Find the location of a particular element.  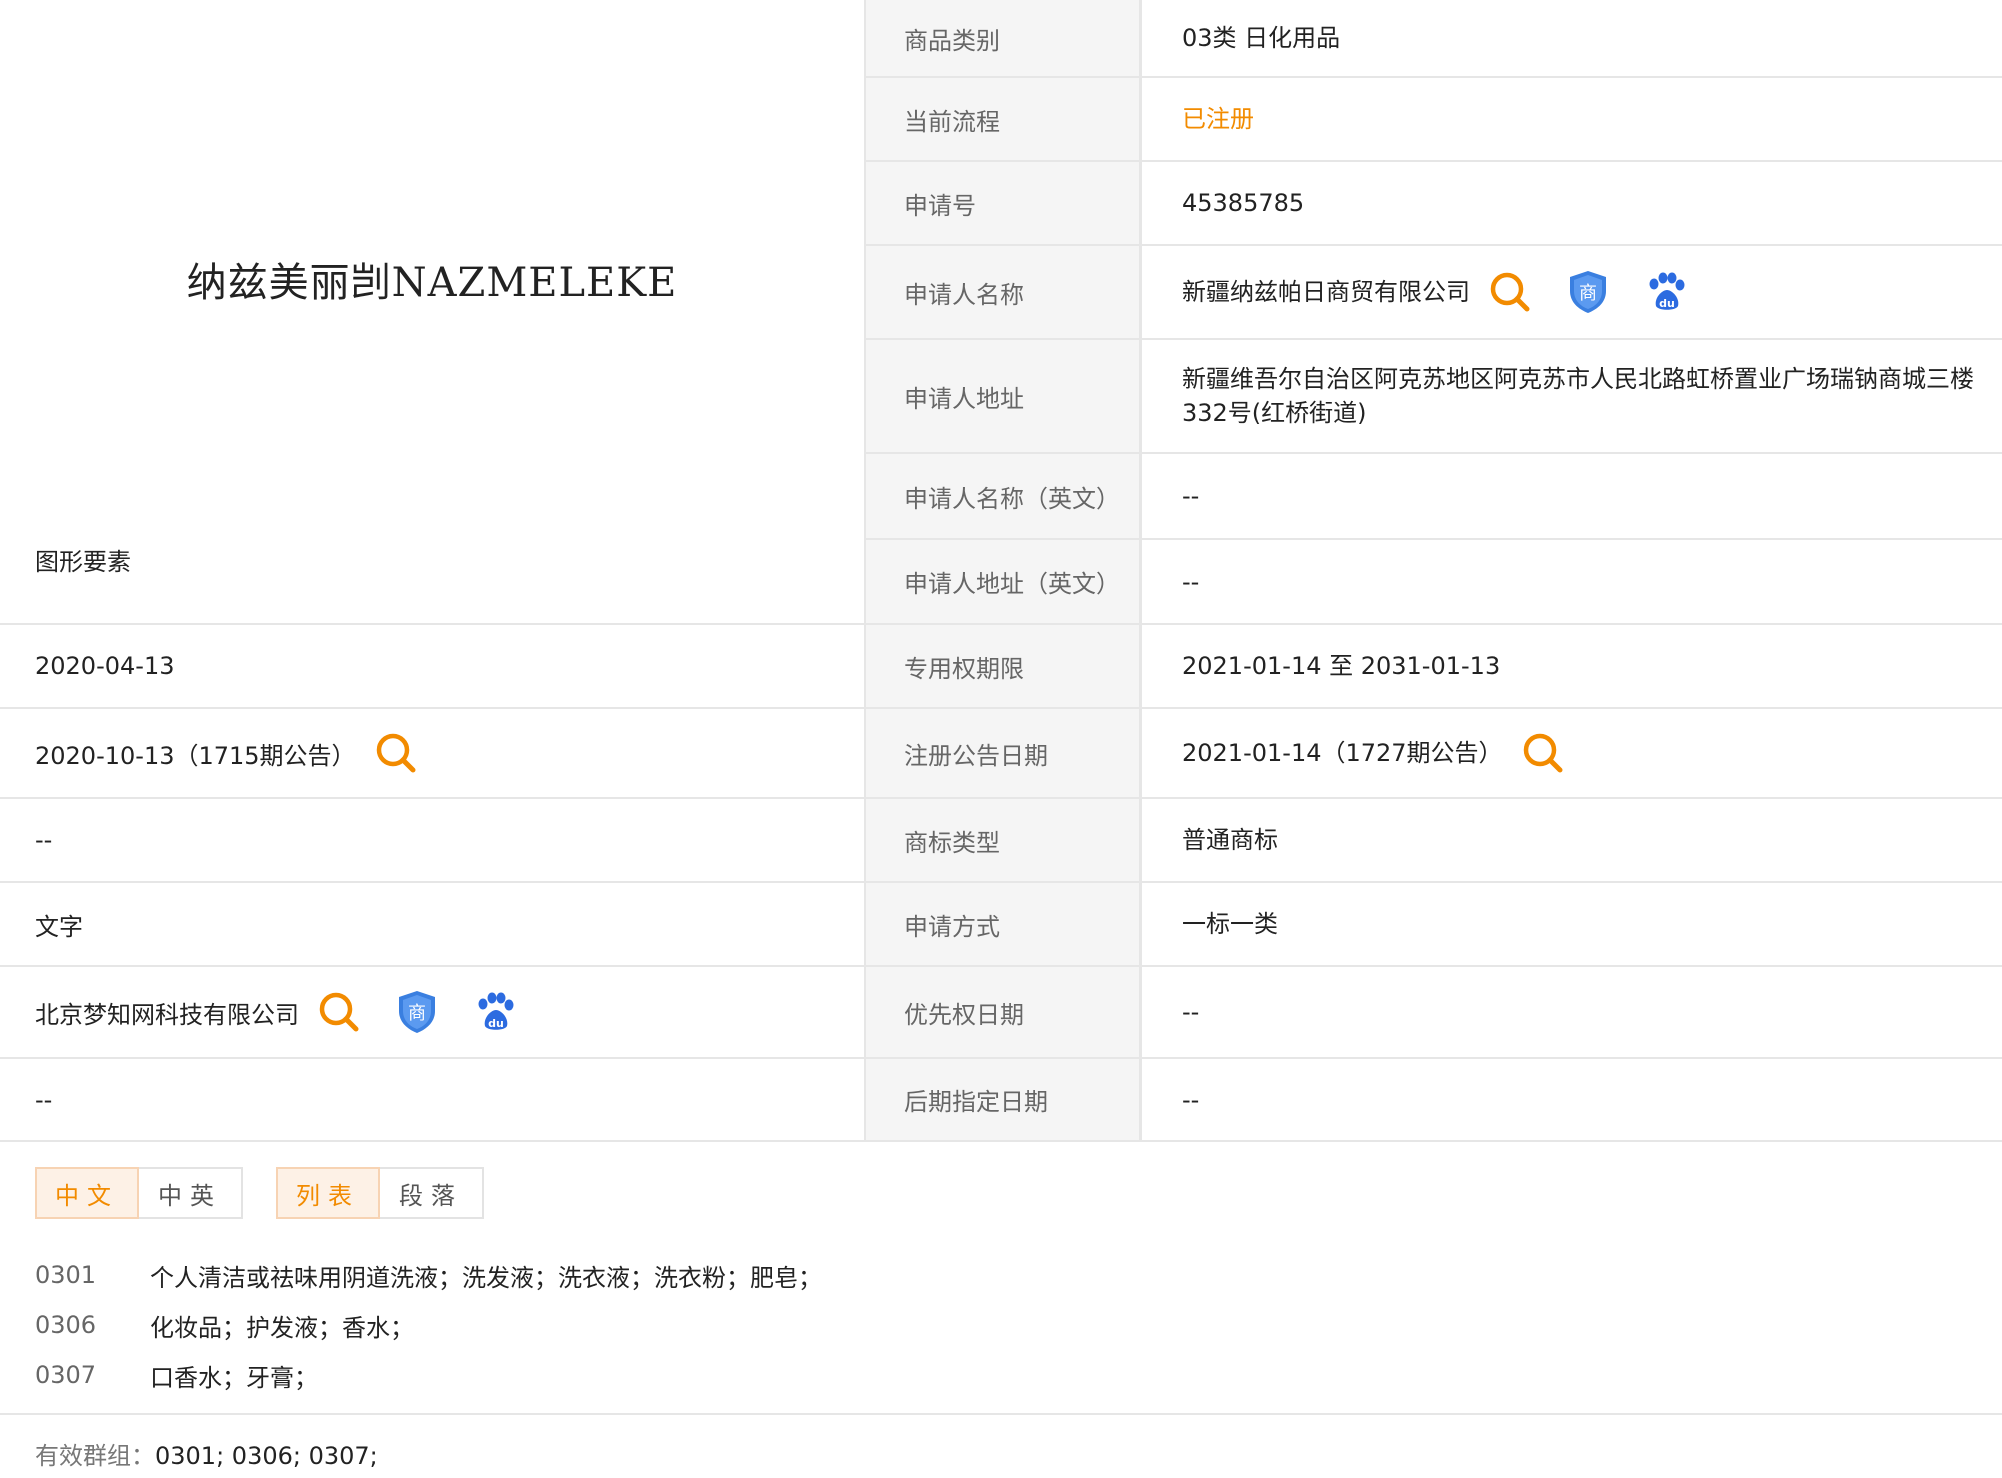

priority-date-value: -- is located at coordinates (1191, 1012).